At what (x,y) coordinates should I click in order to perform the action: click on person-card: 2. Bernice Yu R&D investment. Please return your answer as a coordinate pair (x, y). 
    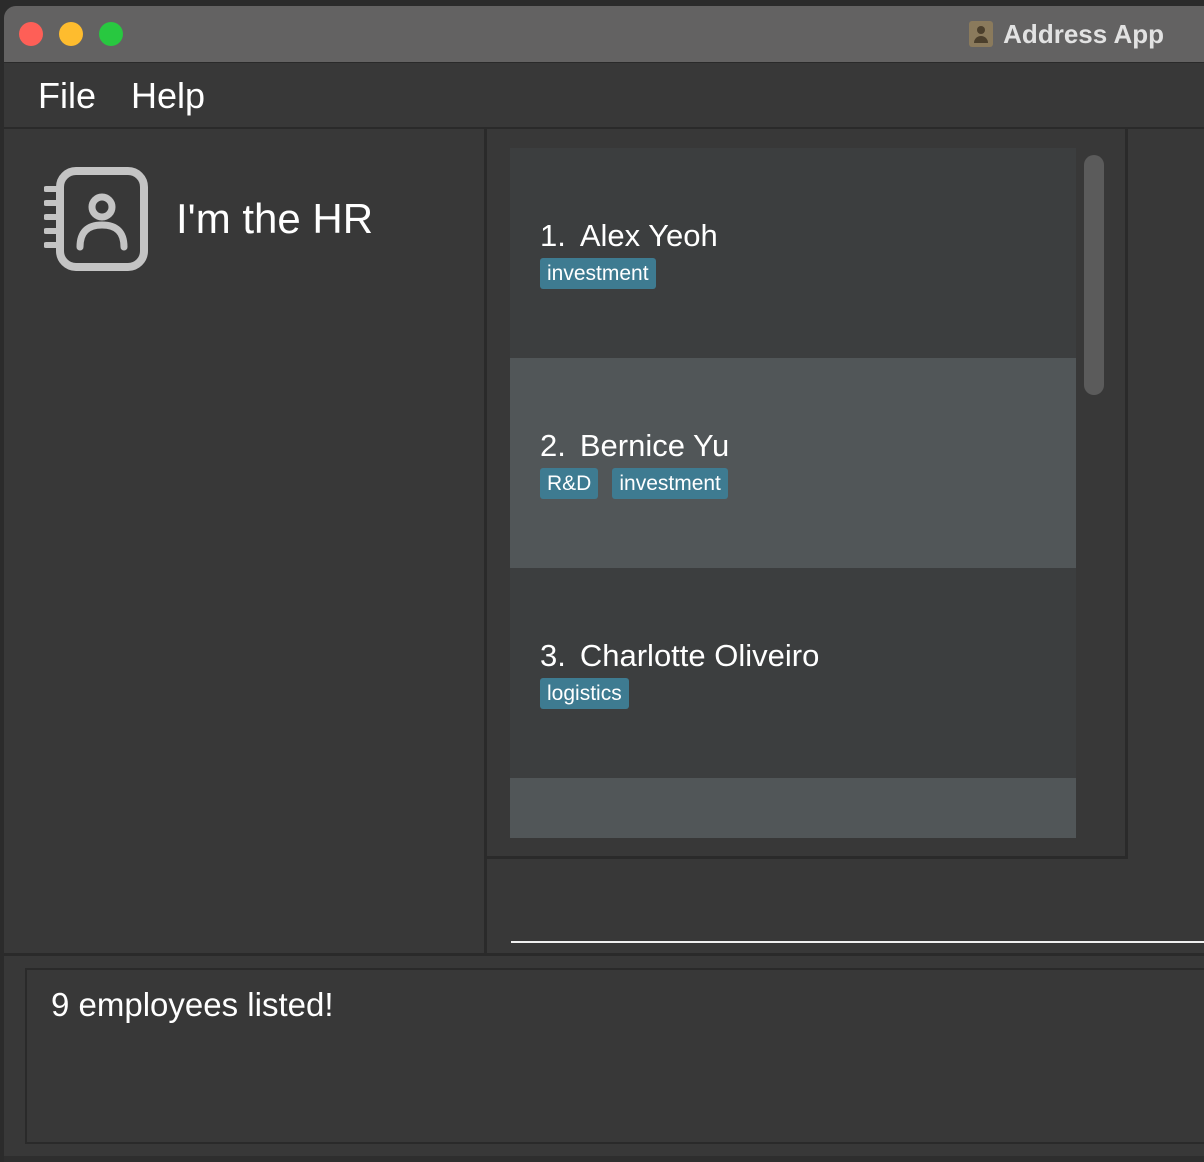
    Looking at the image, I should click on (793, 463).